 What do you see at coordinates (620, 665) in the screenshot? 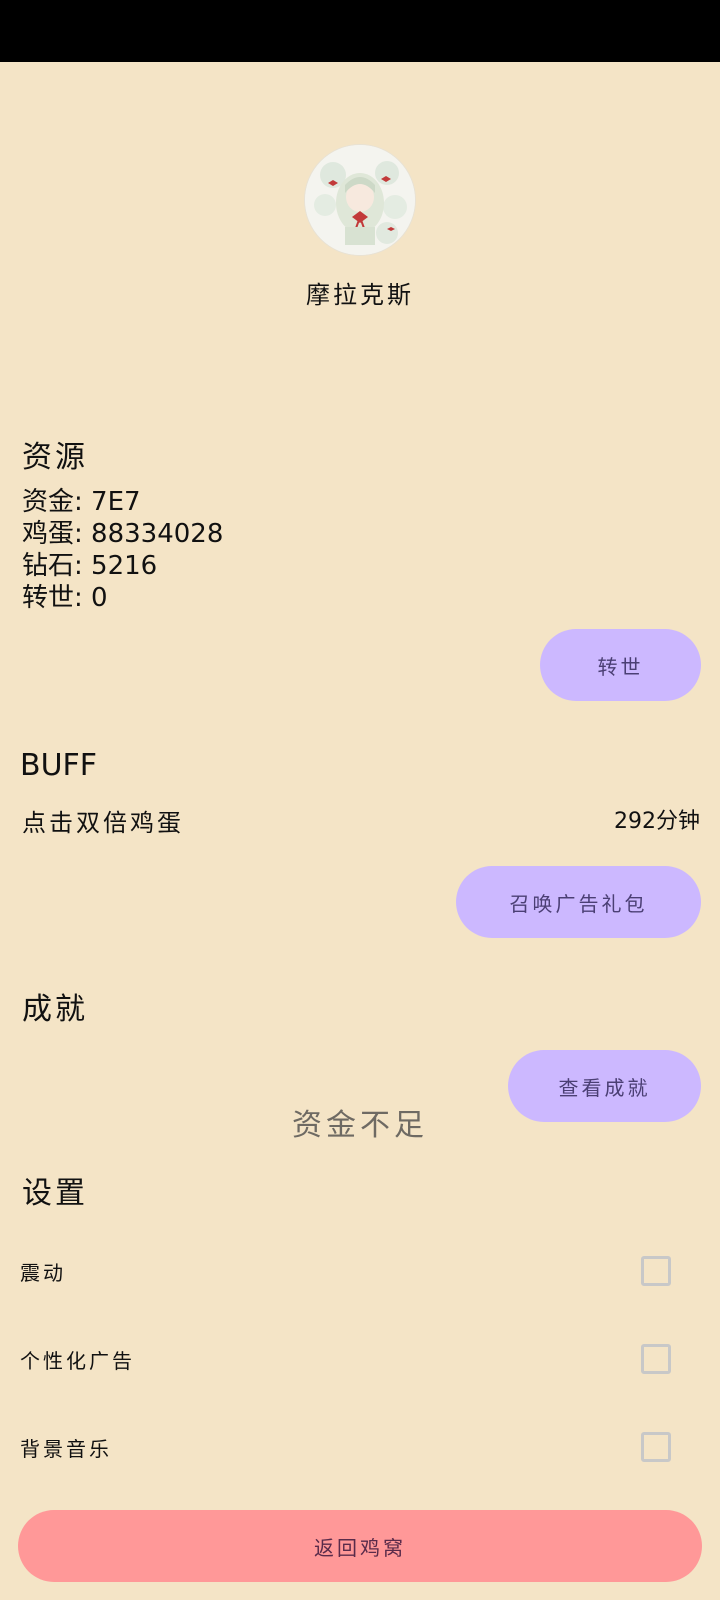
I see `rebirth-button: 转世` at bounding box center [620, 665].